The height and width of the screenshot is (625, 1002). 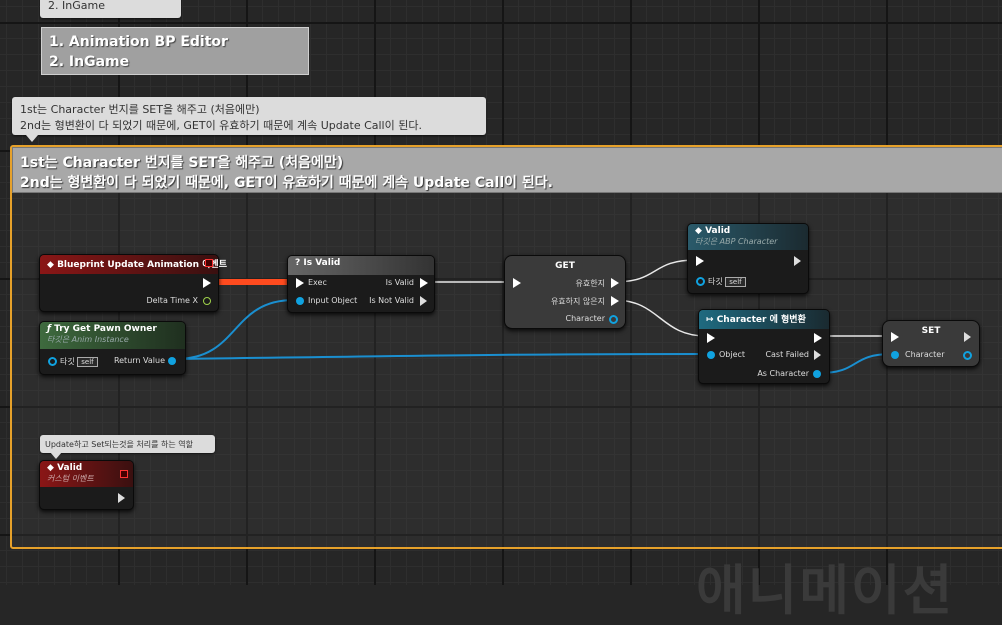 I want to click on delta-time-pin, so click(x=207, y=301).